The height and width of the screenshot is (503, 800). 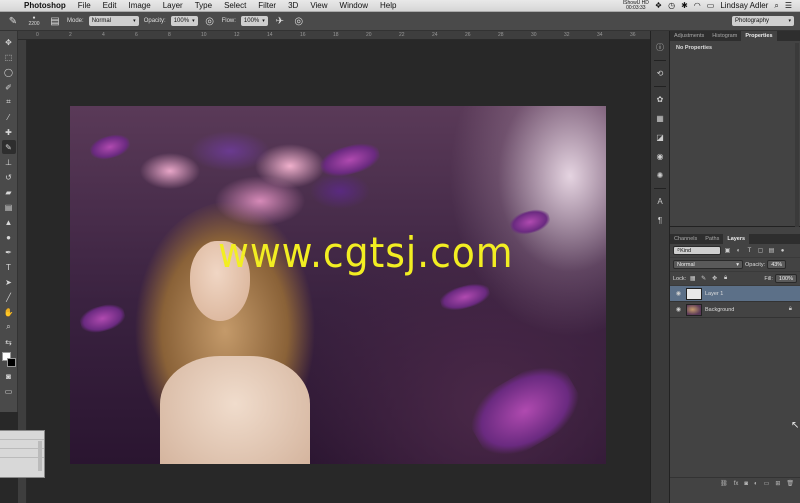 I want to click on quick-selection-tool-icon: ✐, so click(x=9, y=87).